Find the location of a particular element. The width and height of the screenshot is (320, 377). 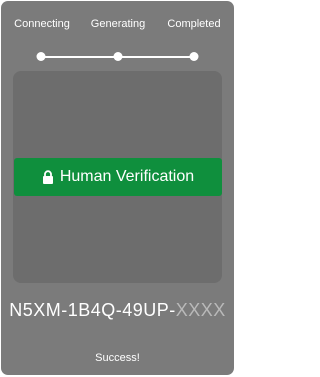

progress-dot-connecting is located at coordinates (41, 56).